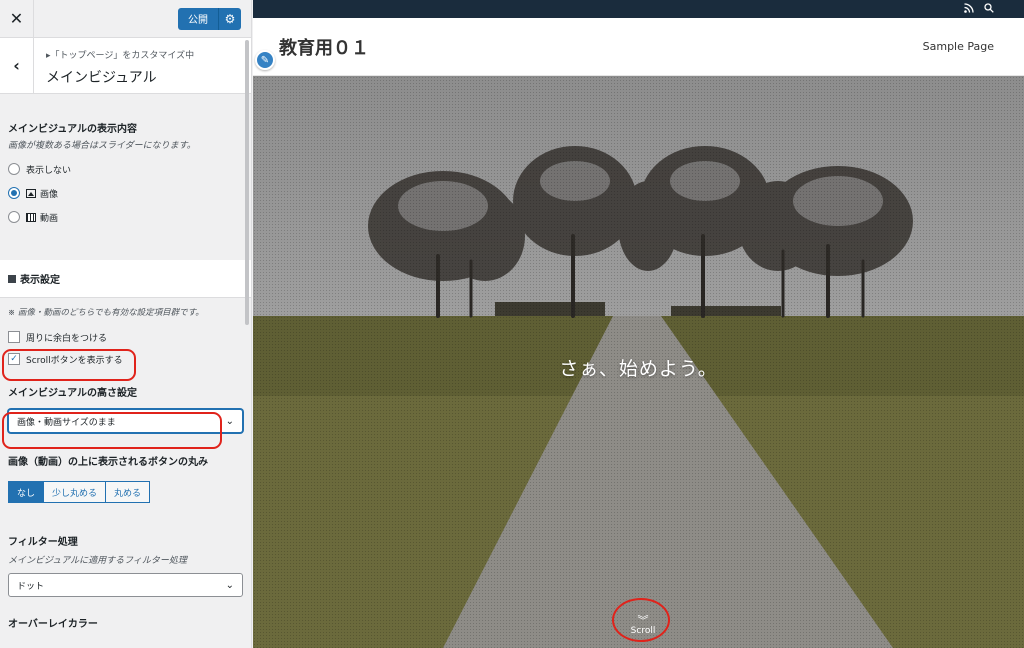 This screenshot has height=648, width=1024. What do you see at coordinates (14, 193) in the screenshot?
I see `radio-button-selected` at bounding box center [14, 193].